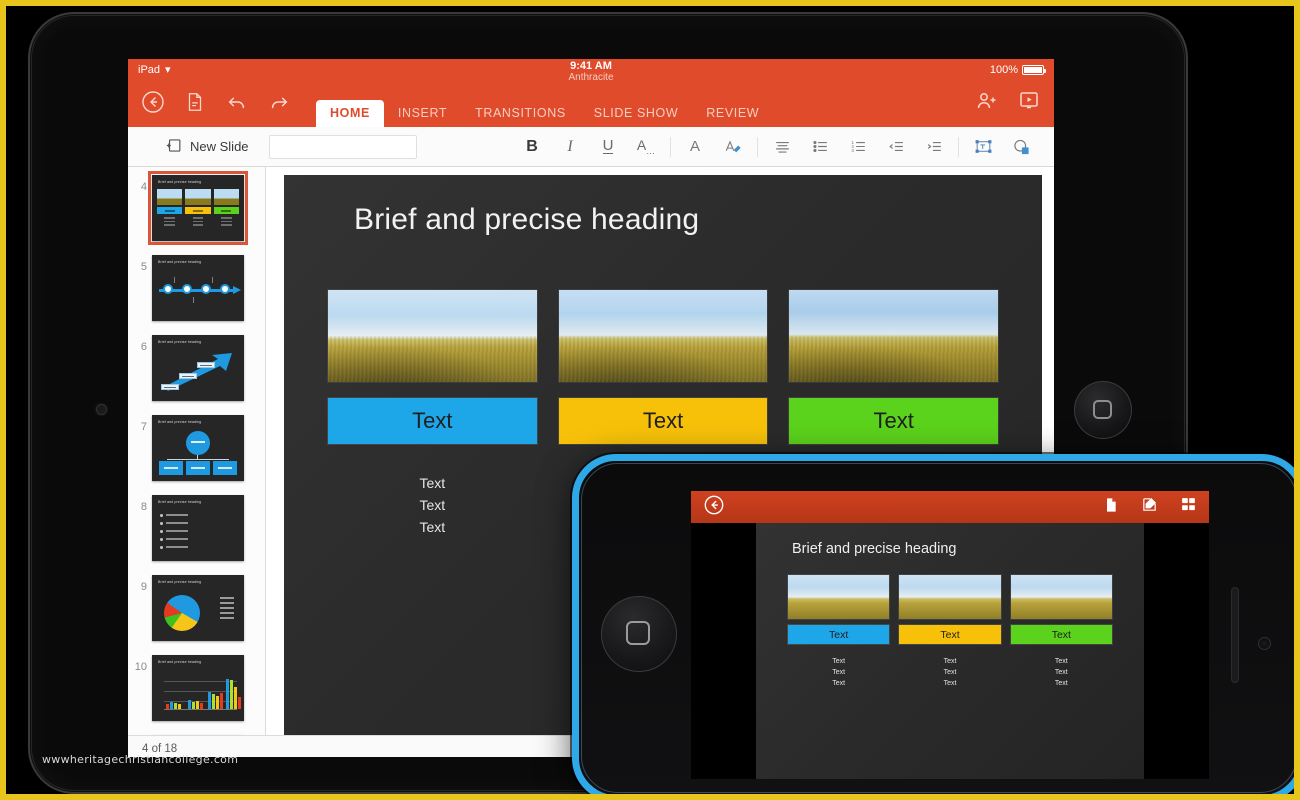 Image resolution: width=1300 pixels, height=800 pixels. I want to click on align-left-icon, so click(782, 147).